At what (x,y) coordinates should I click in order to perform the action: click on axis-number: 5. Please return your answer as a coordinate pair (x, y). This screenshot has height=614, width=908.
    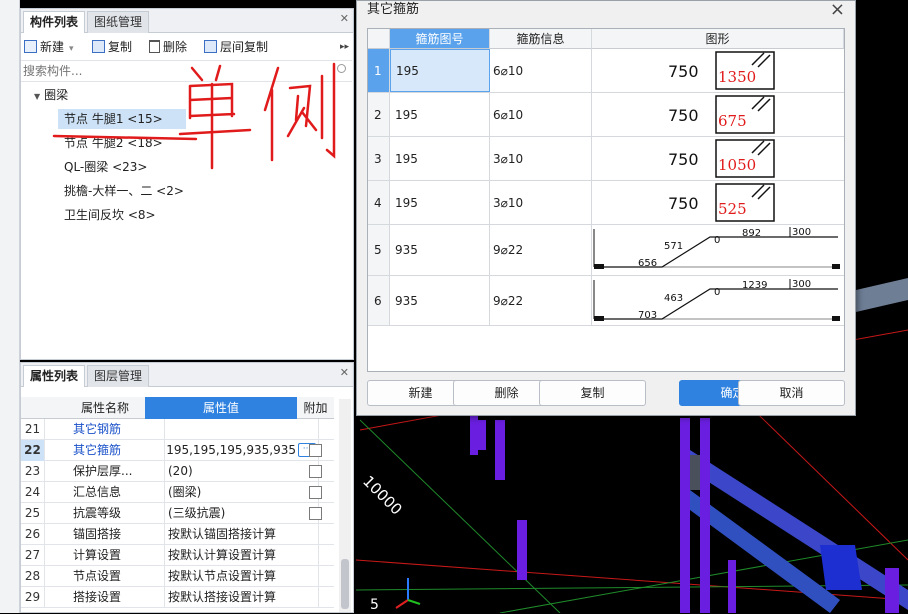
    Looking at the image, I should click on (374, 605).